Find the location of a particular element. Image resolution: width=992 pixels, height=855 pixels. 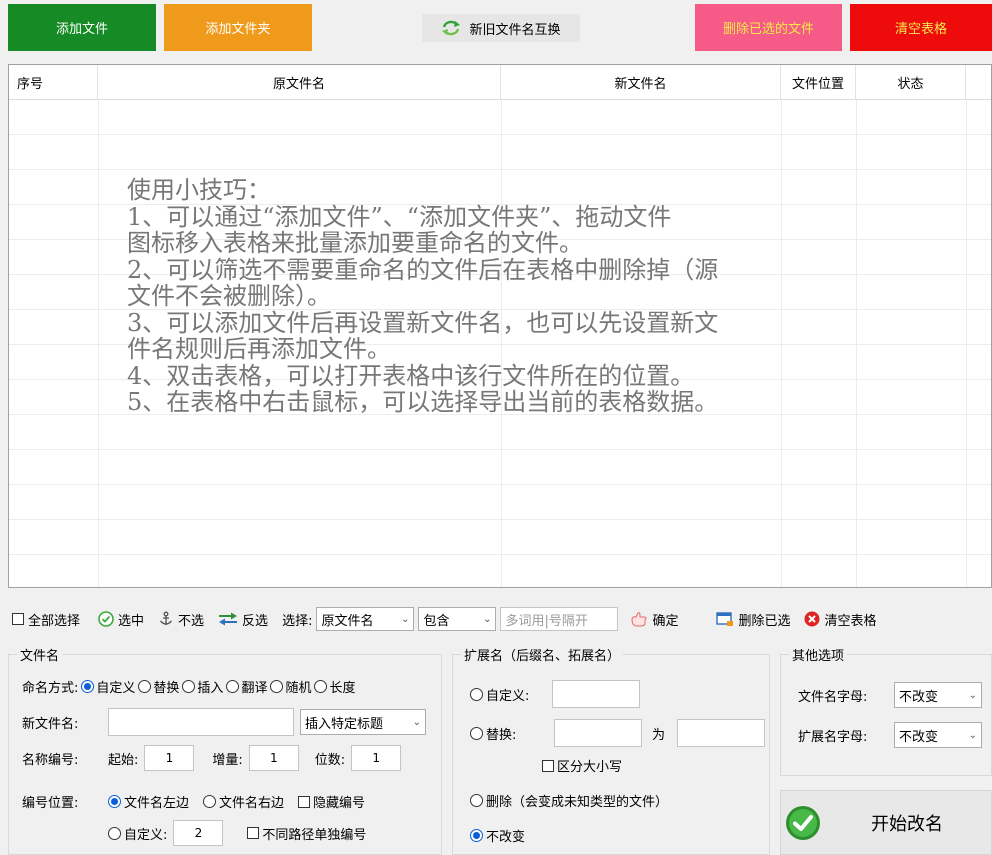

mode-random-label: 随机 is located at coordinates (298, 688).